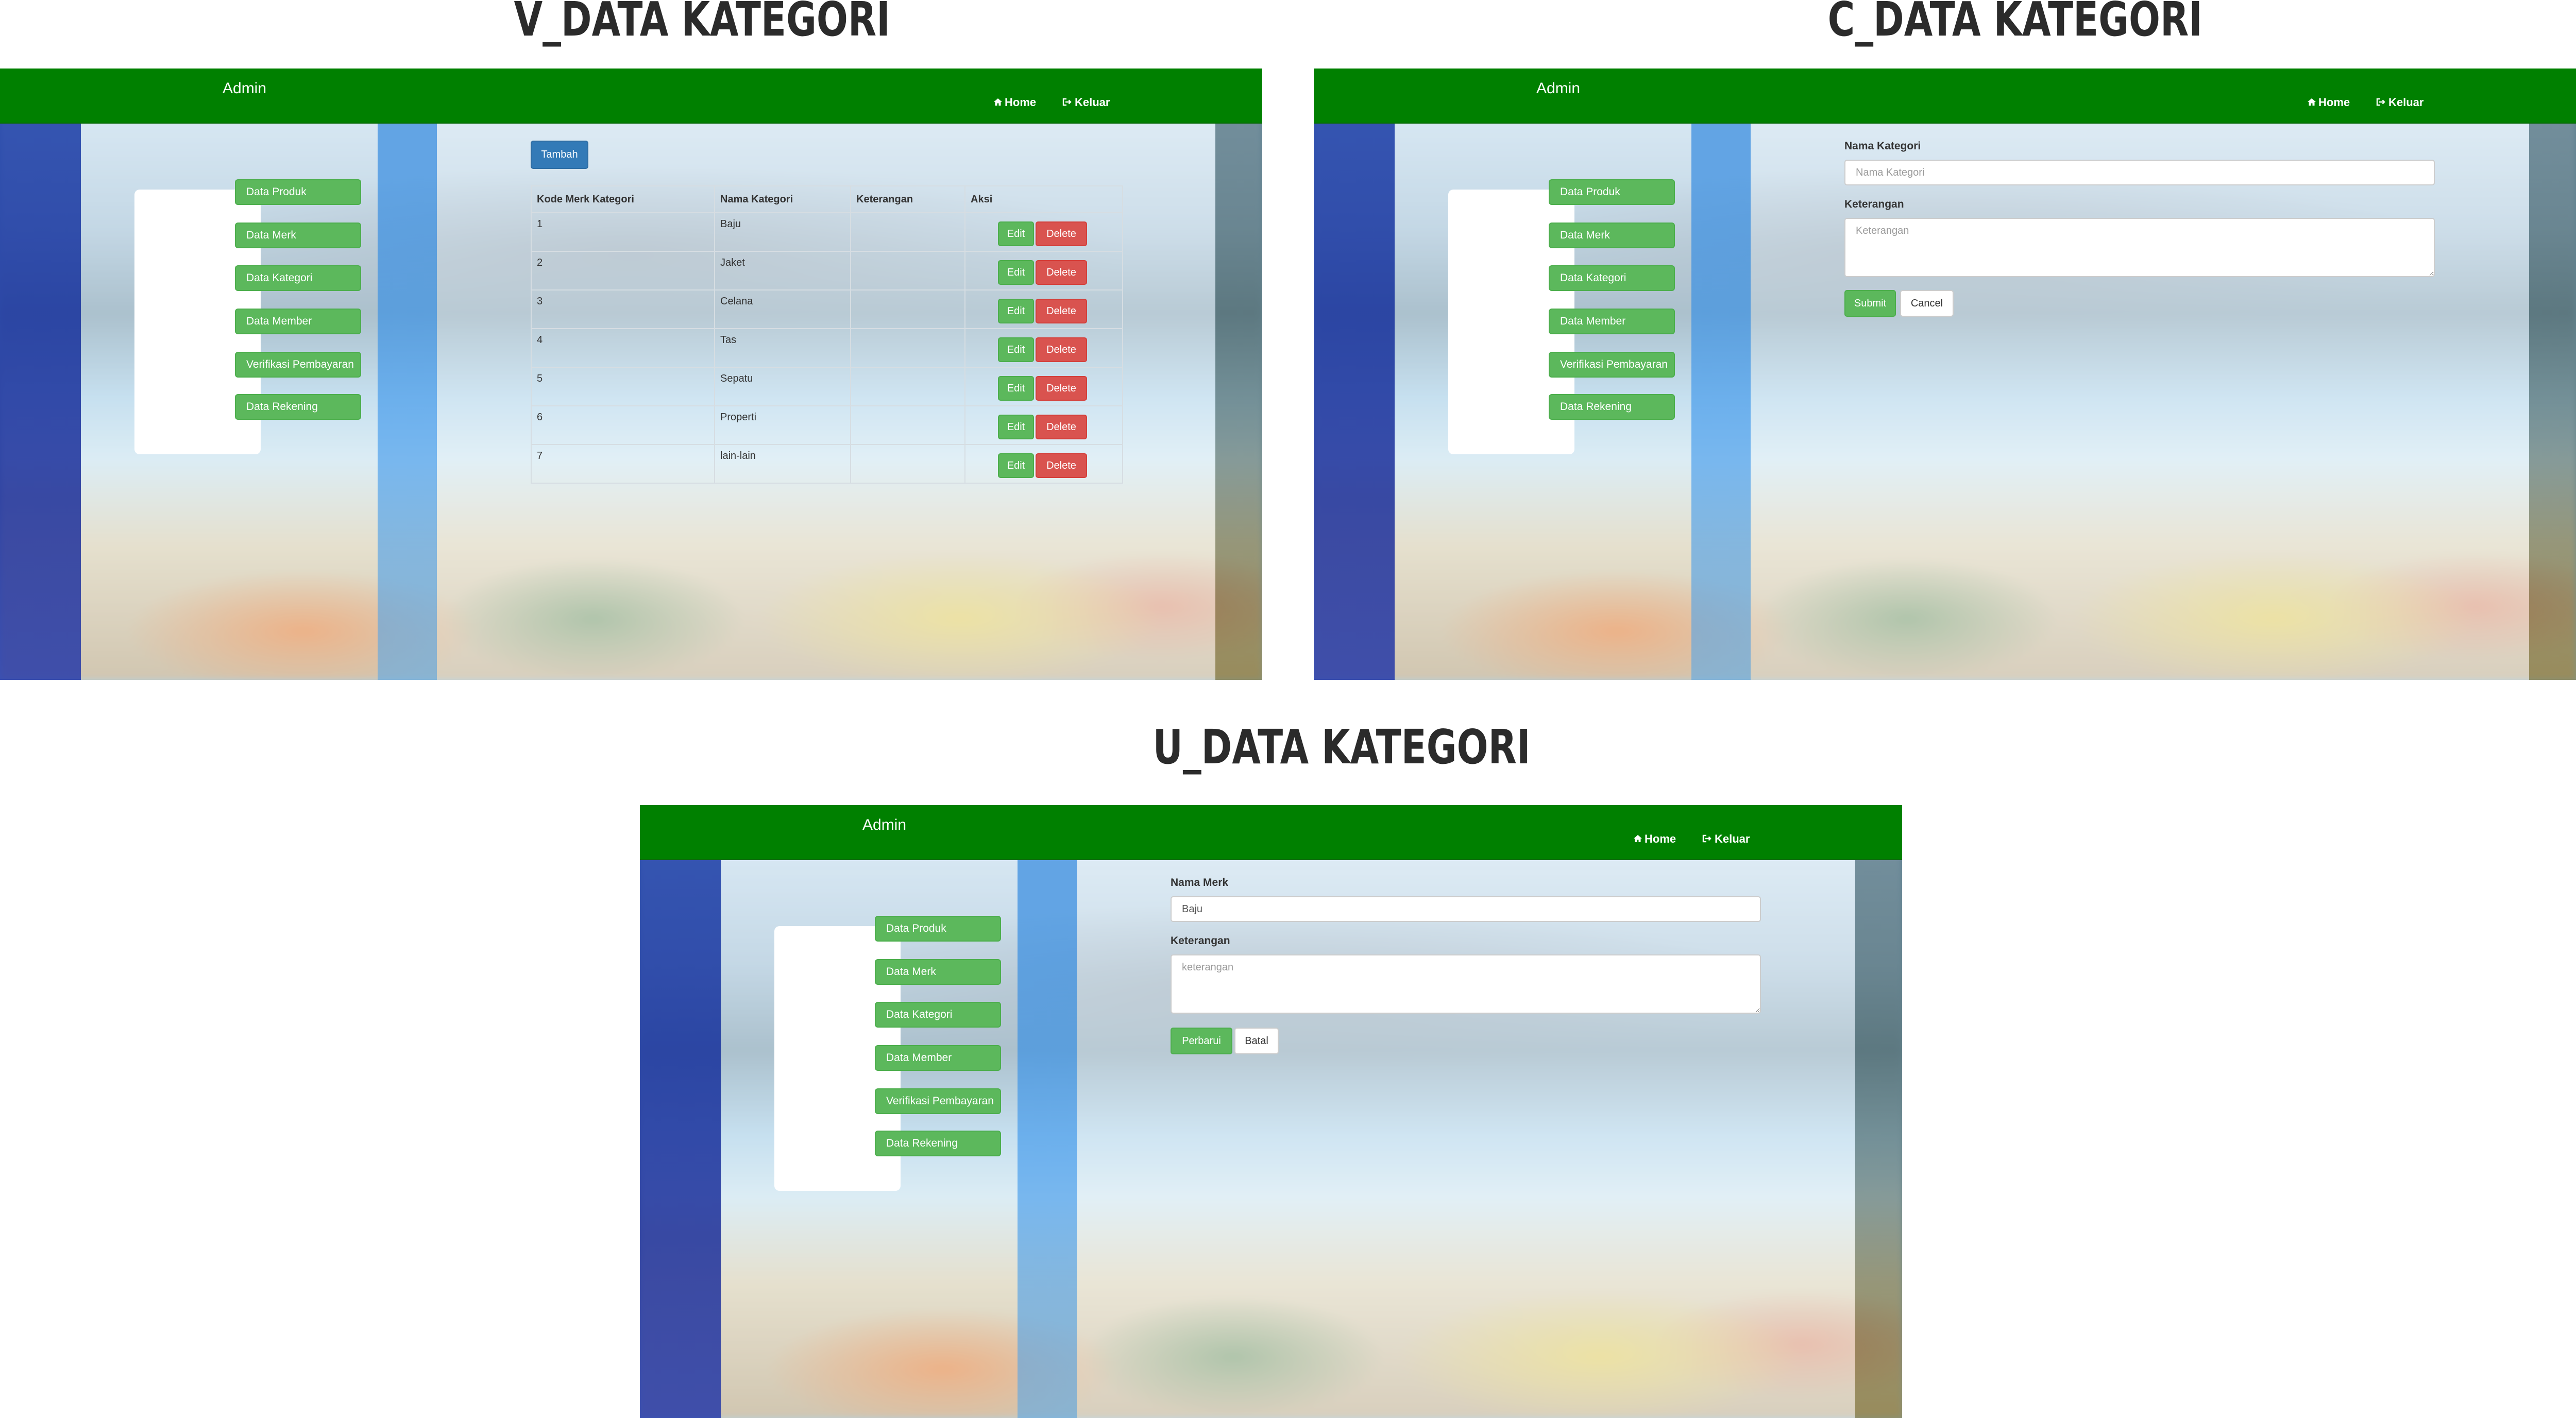 Image resolution: width=2576 pixels, height=1418 pixels. What do you see at coordinates (623, 232) in the screenshot?
I see `cell-kode: 1` at bounding box center [623, 232].